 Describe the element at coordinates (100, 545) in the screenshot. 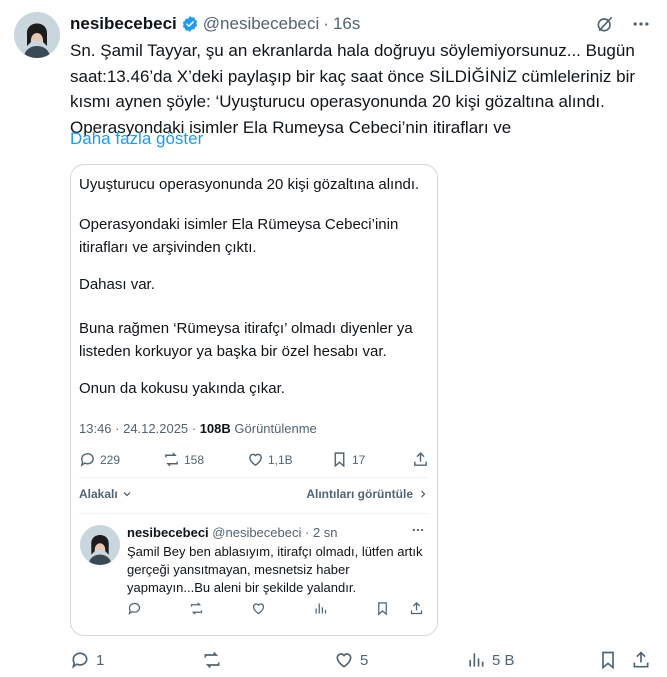

I see `reply-avatar` at that location.